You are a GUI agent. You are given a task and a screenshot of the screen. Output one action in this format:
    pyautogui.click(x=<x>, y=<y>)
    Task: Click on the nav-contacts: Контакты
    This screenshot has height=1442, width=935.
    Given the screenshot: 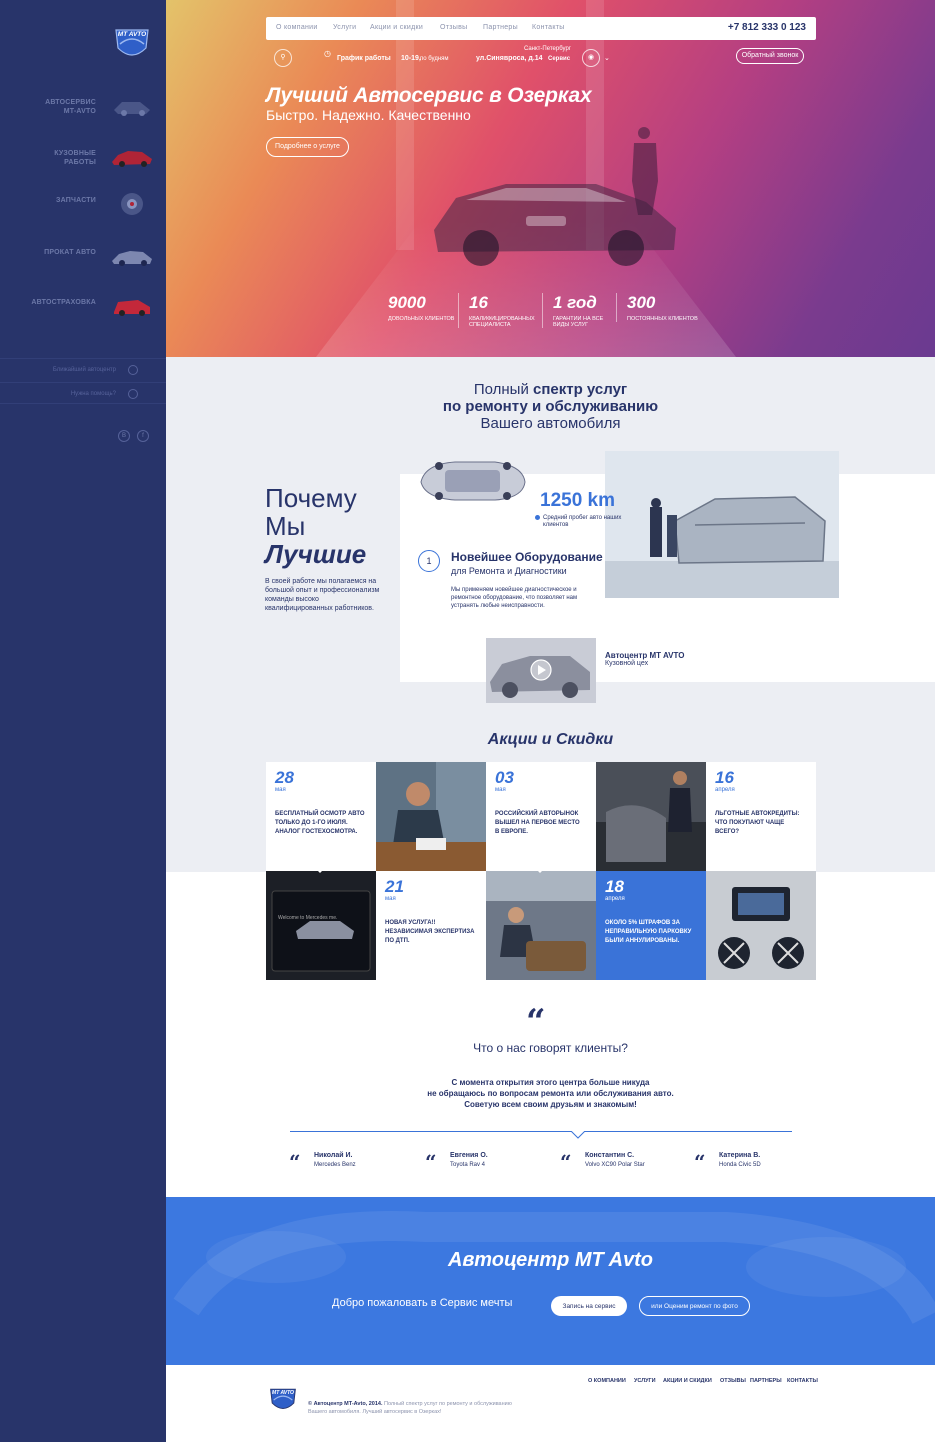 What is the action you would take?
    pyautogui.click(x=548, y=27)
    